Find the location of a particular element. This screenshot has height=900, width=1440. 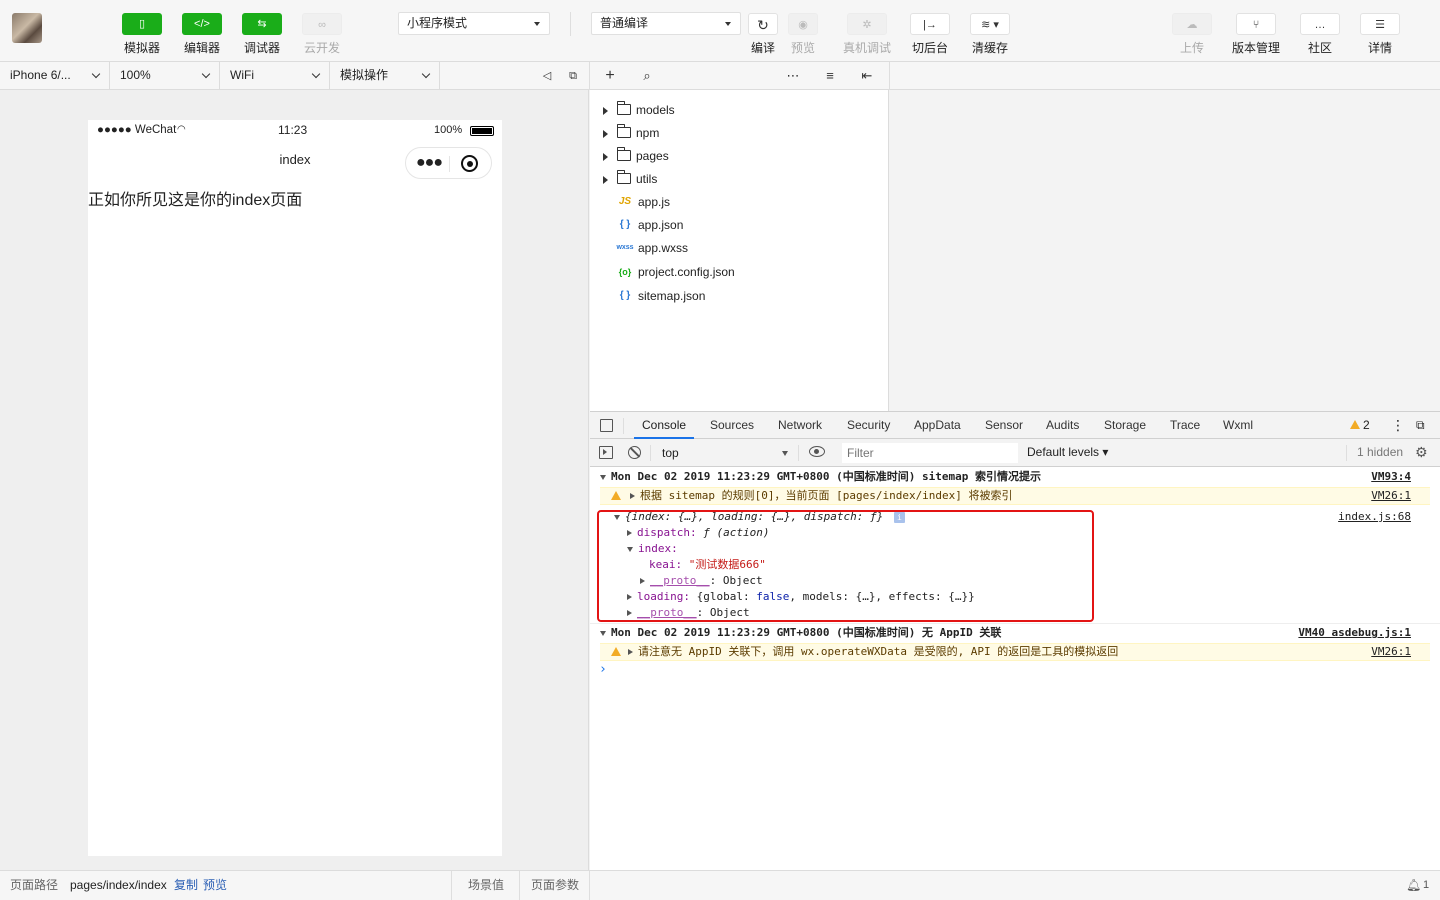

add-icon: + is located at coordinates (610, 76).